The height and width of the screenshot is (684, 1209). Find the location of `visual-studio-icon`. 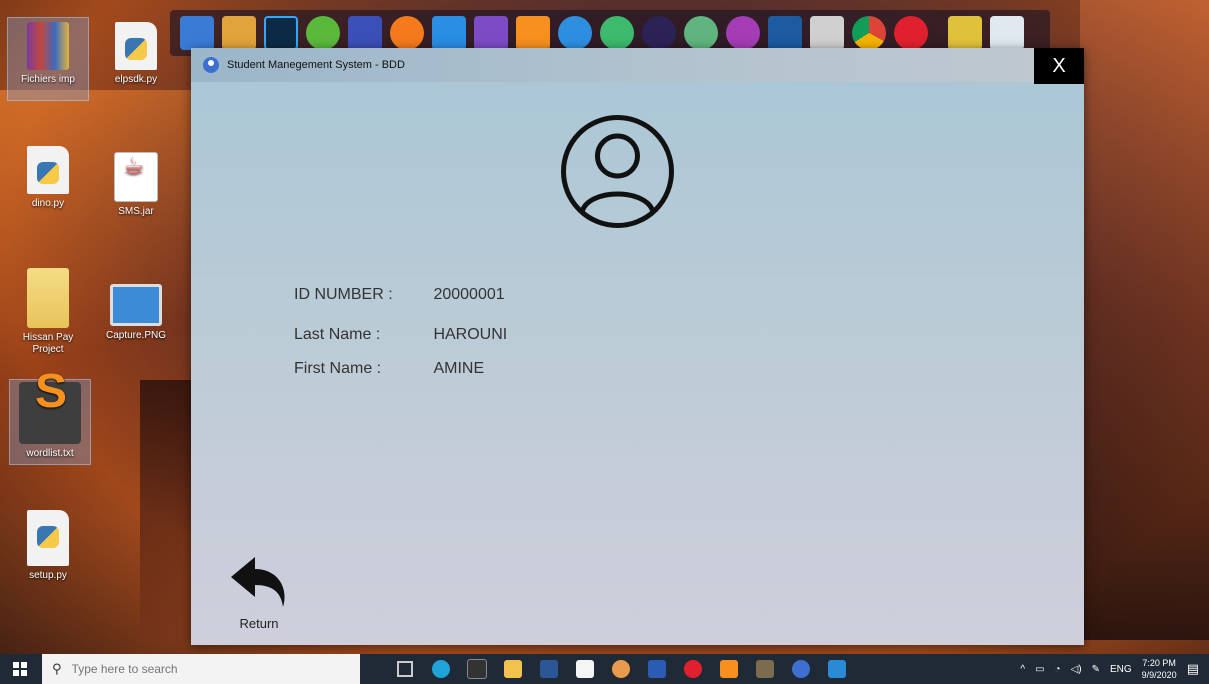

visual-studio-icon is located at coordinates (491, 33).